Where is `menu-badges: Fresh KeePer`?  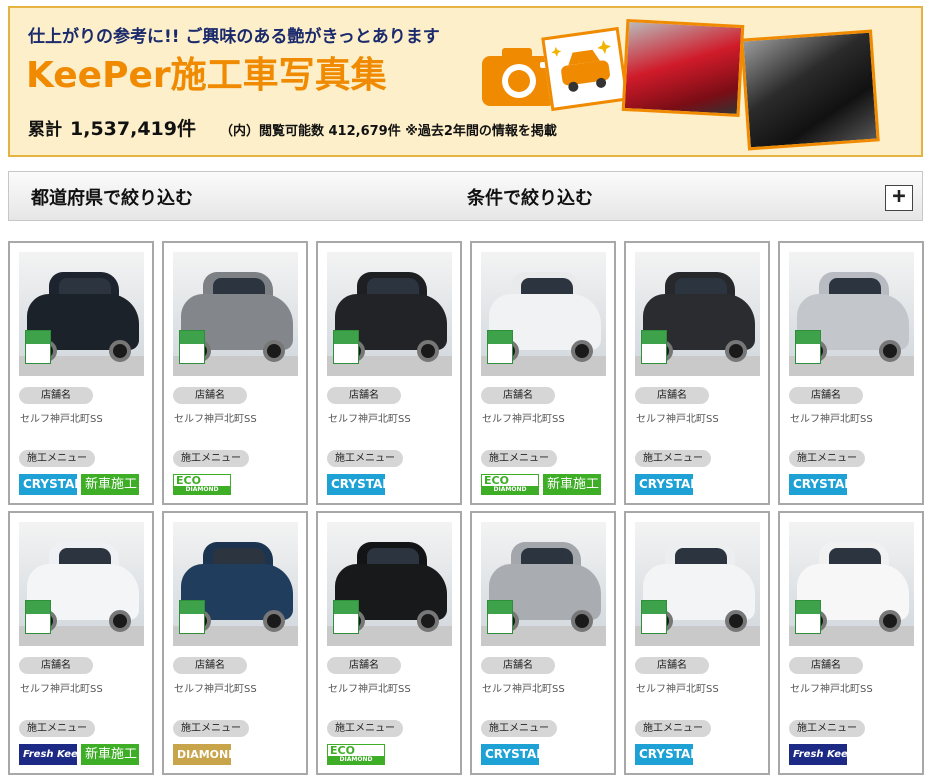
menu-badges: Fresh KeePer is located at coordinates (828, 754).